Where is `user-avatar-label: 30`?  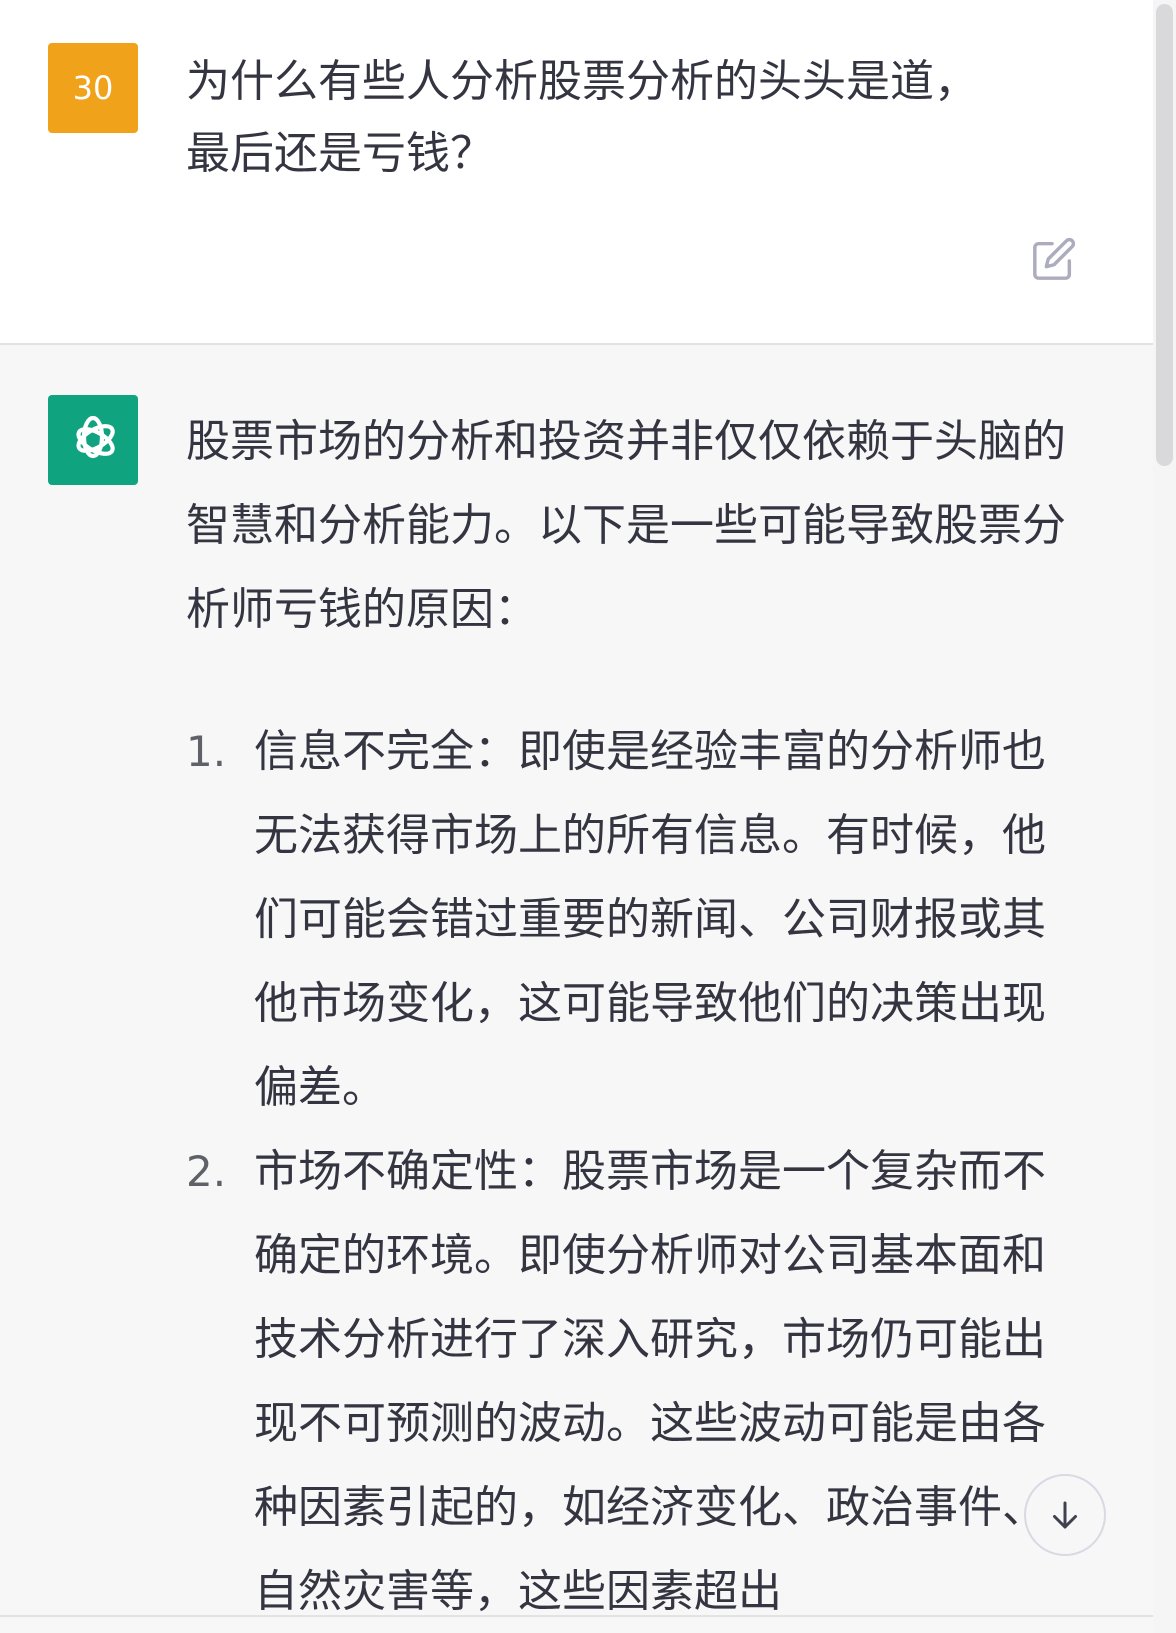
user-avatar-label: 30 is located at coordinates (93, 88).